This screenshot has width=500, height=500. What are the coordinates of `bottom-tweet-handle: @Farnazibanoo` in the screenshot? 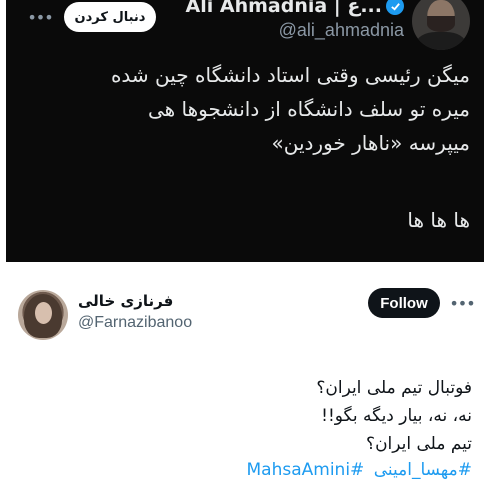 It's located at (135, 323).